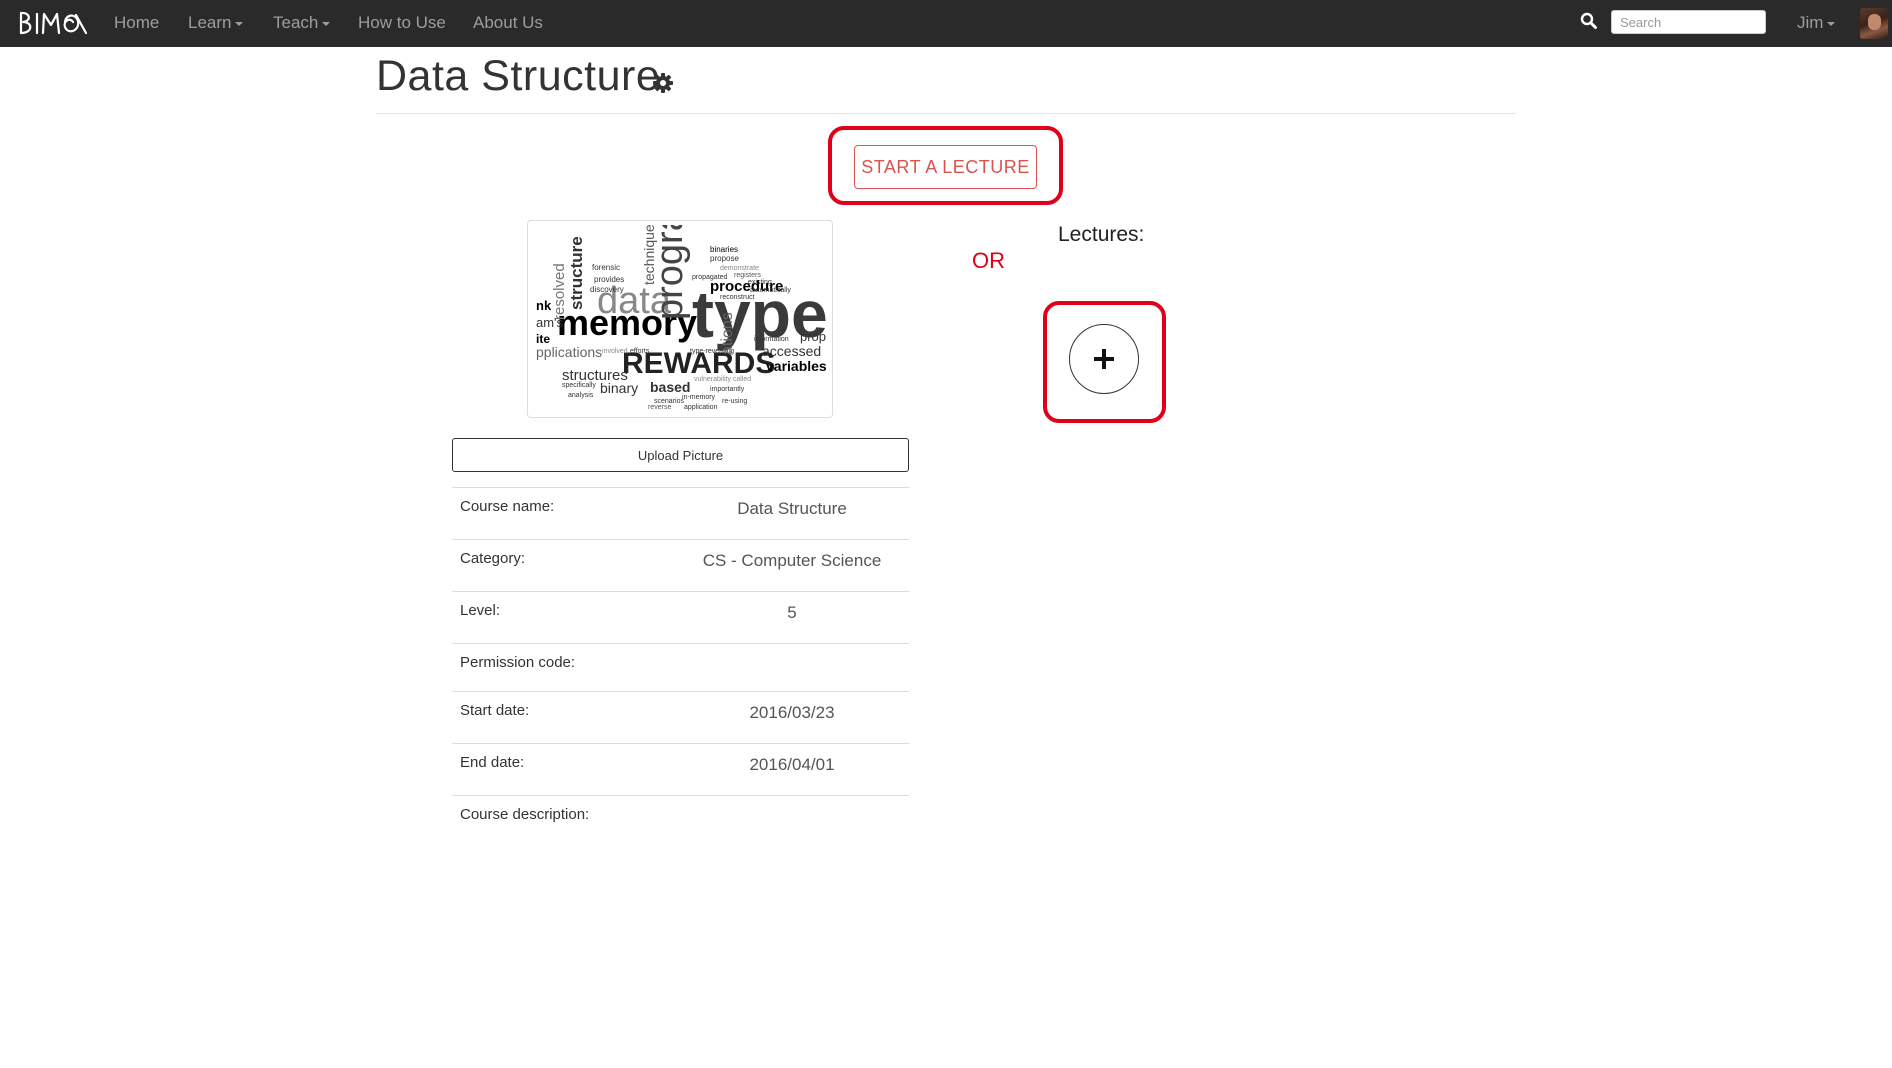  Describe the element at coordinates (710, 277) in the screenshot. I see `svg-text: propagated` at that location.